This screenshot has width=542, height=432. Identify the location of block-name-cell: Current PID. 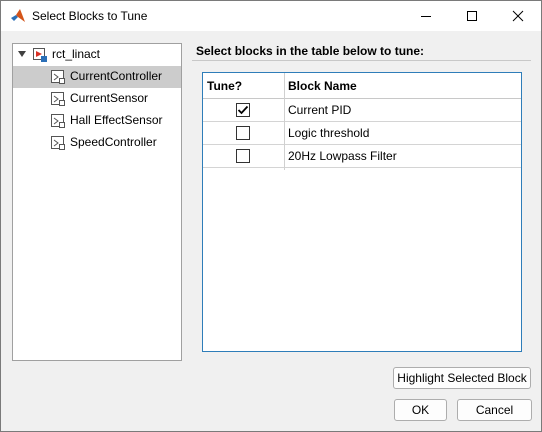
(320, 110).